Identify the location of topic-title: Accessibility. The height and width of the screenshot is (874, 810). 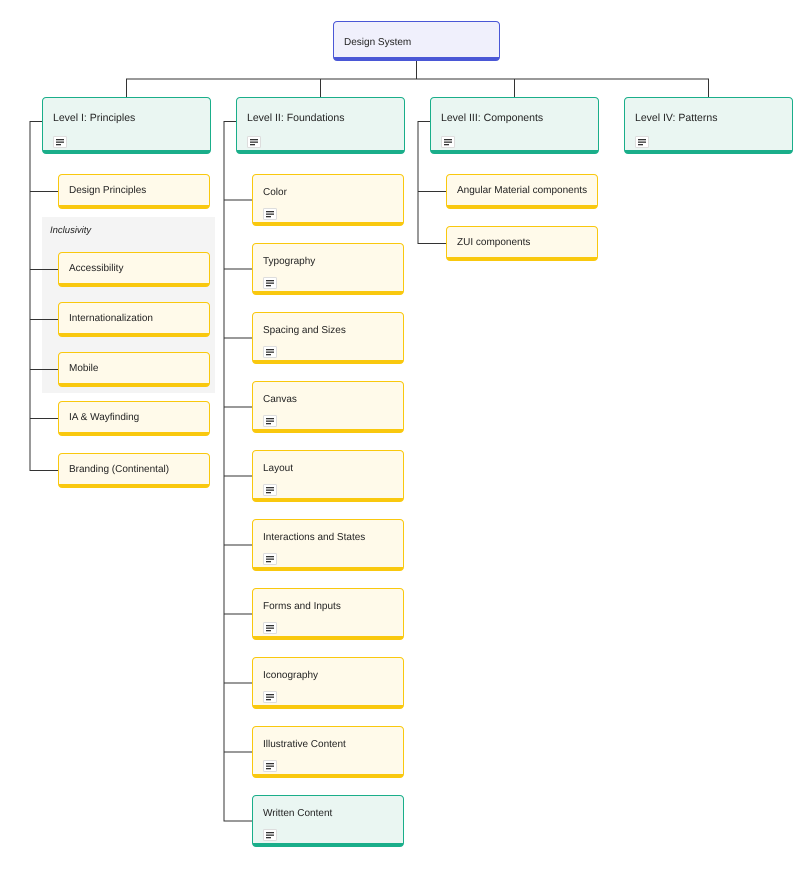
(96, 268).